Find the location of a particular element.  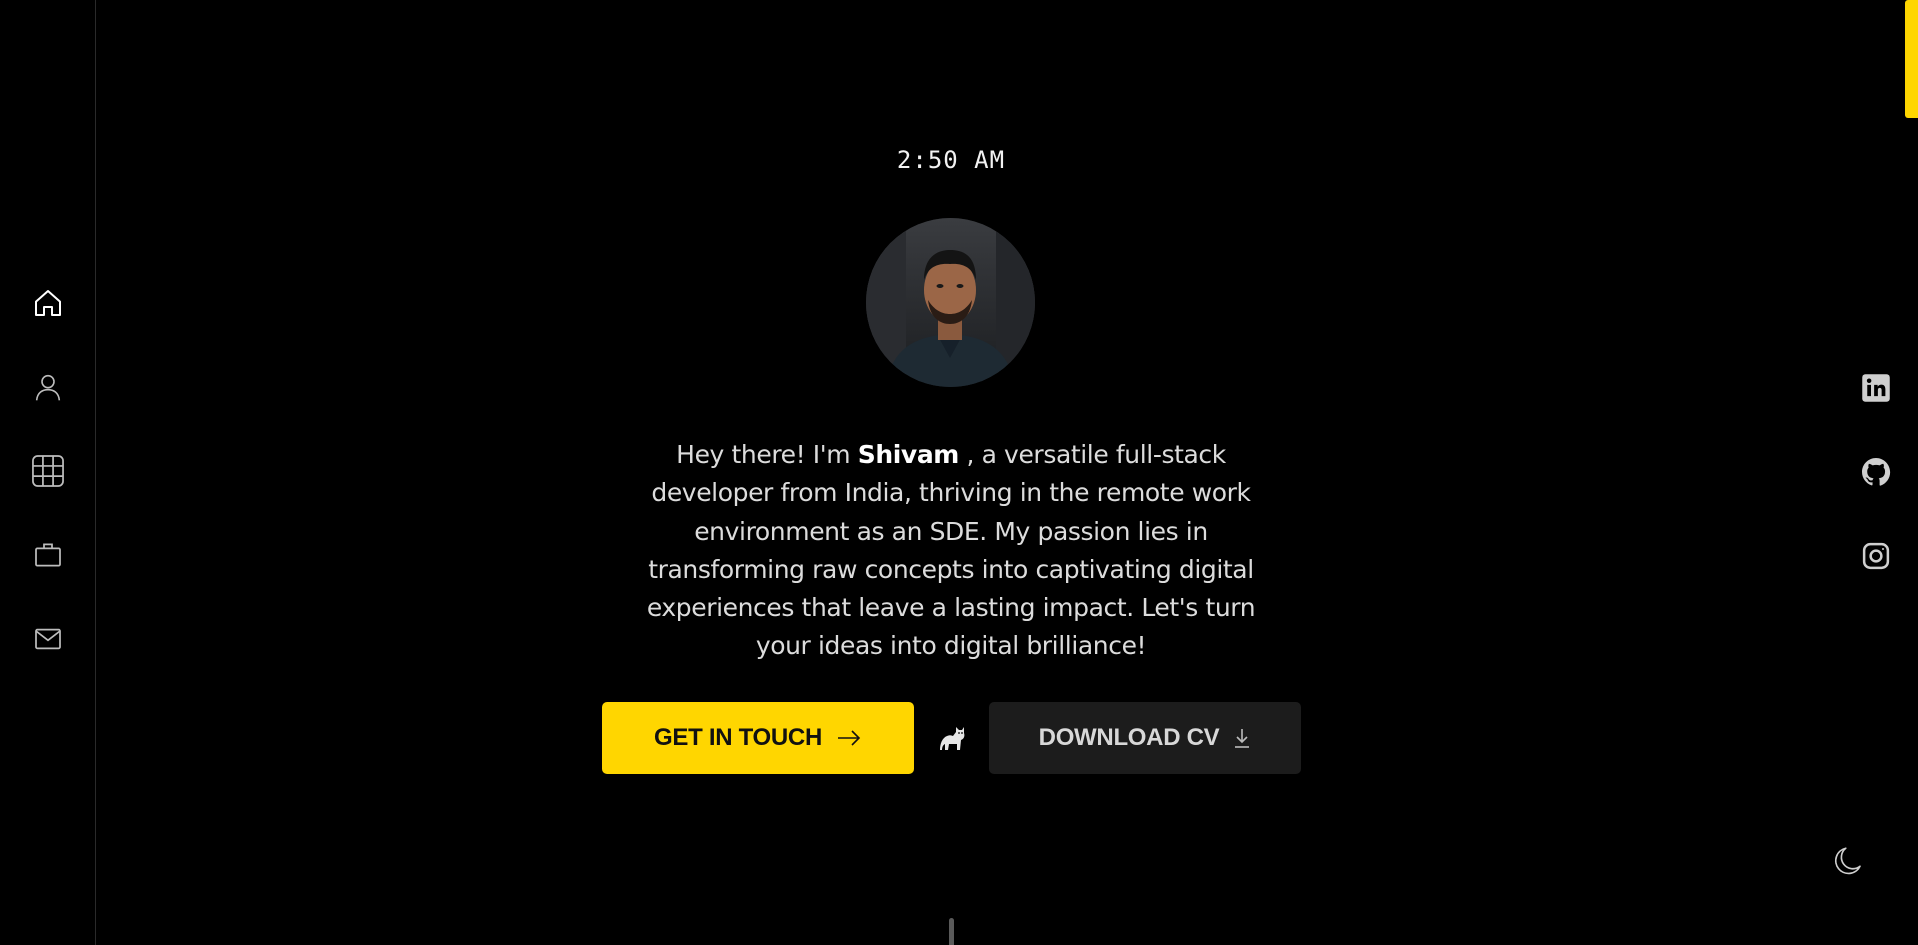

nav-item-about is located at coordinates (48, 387).